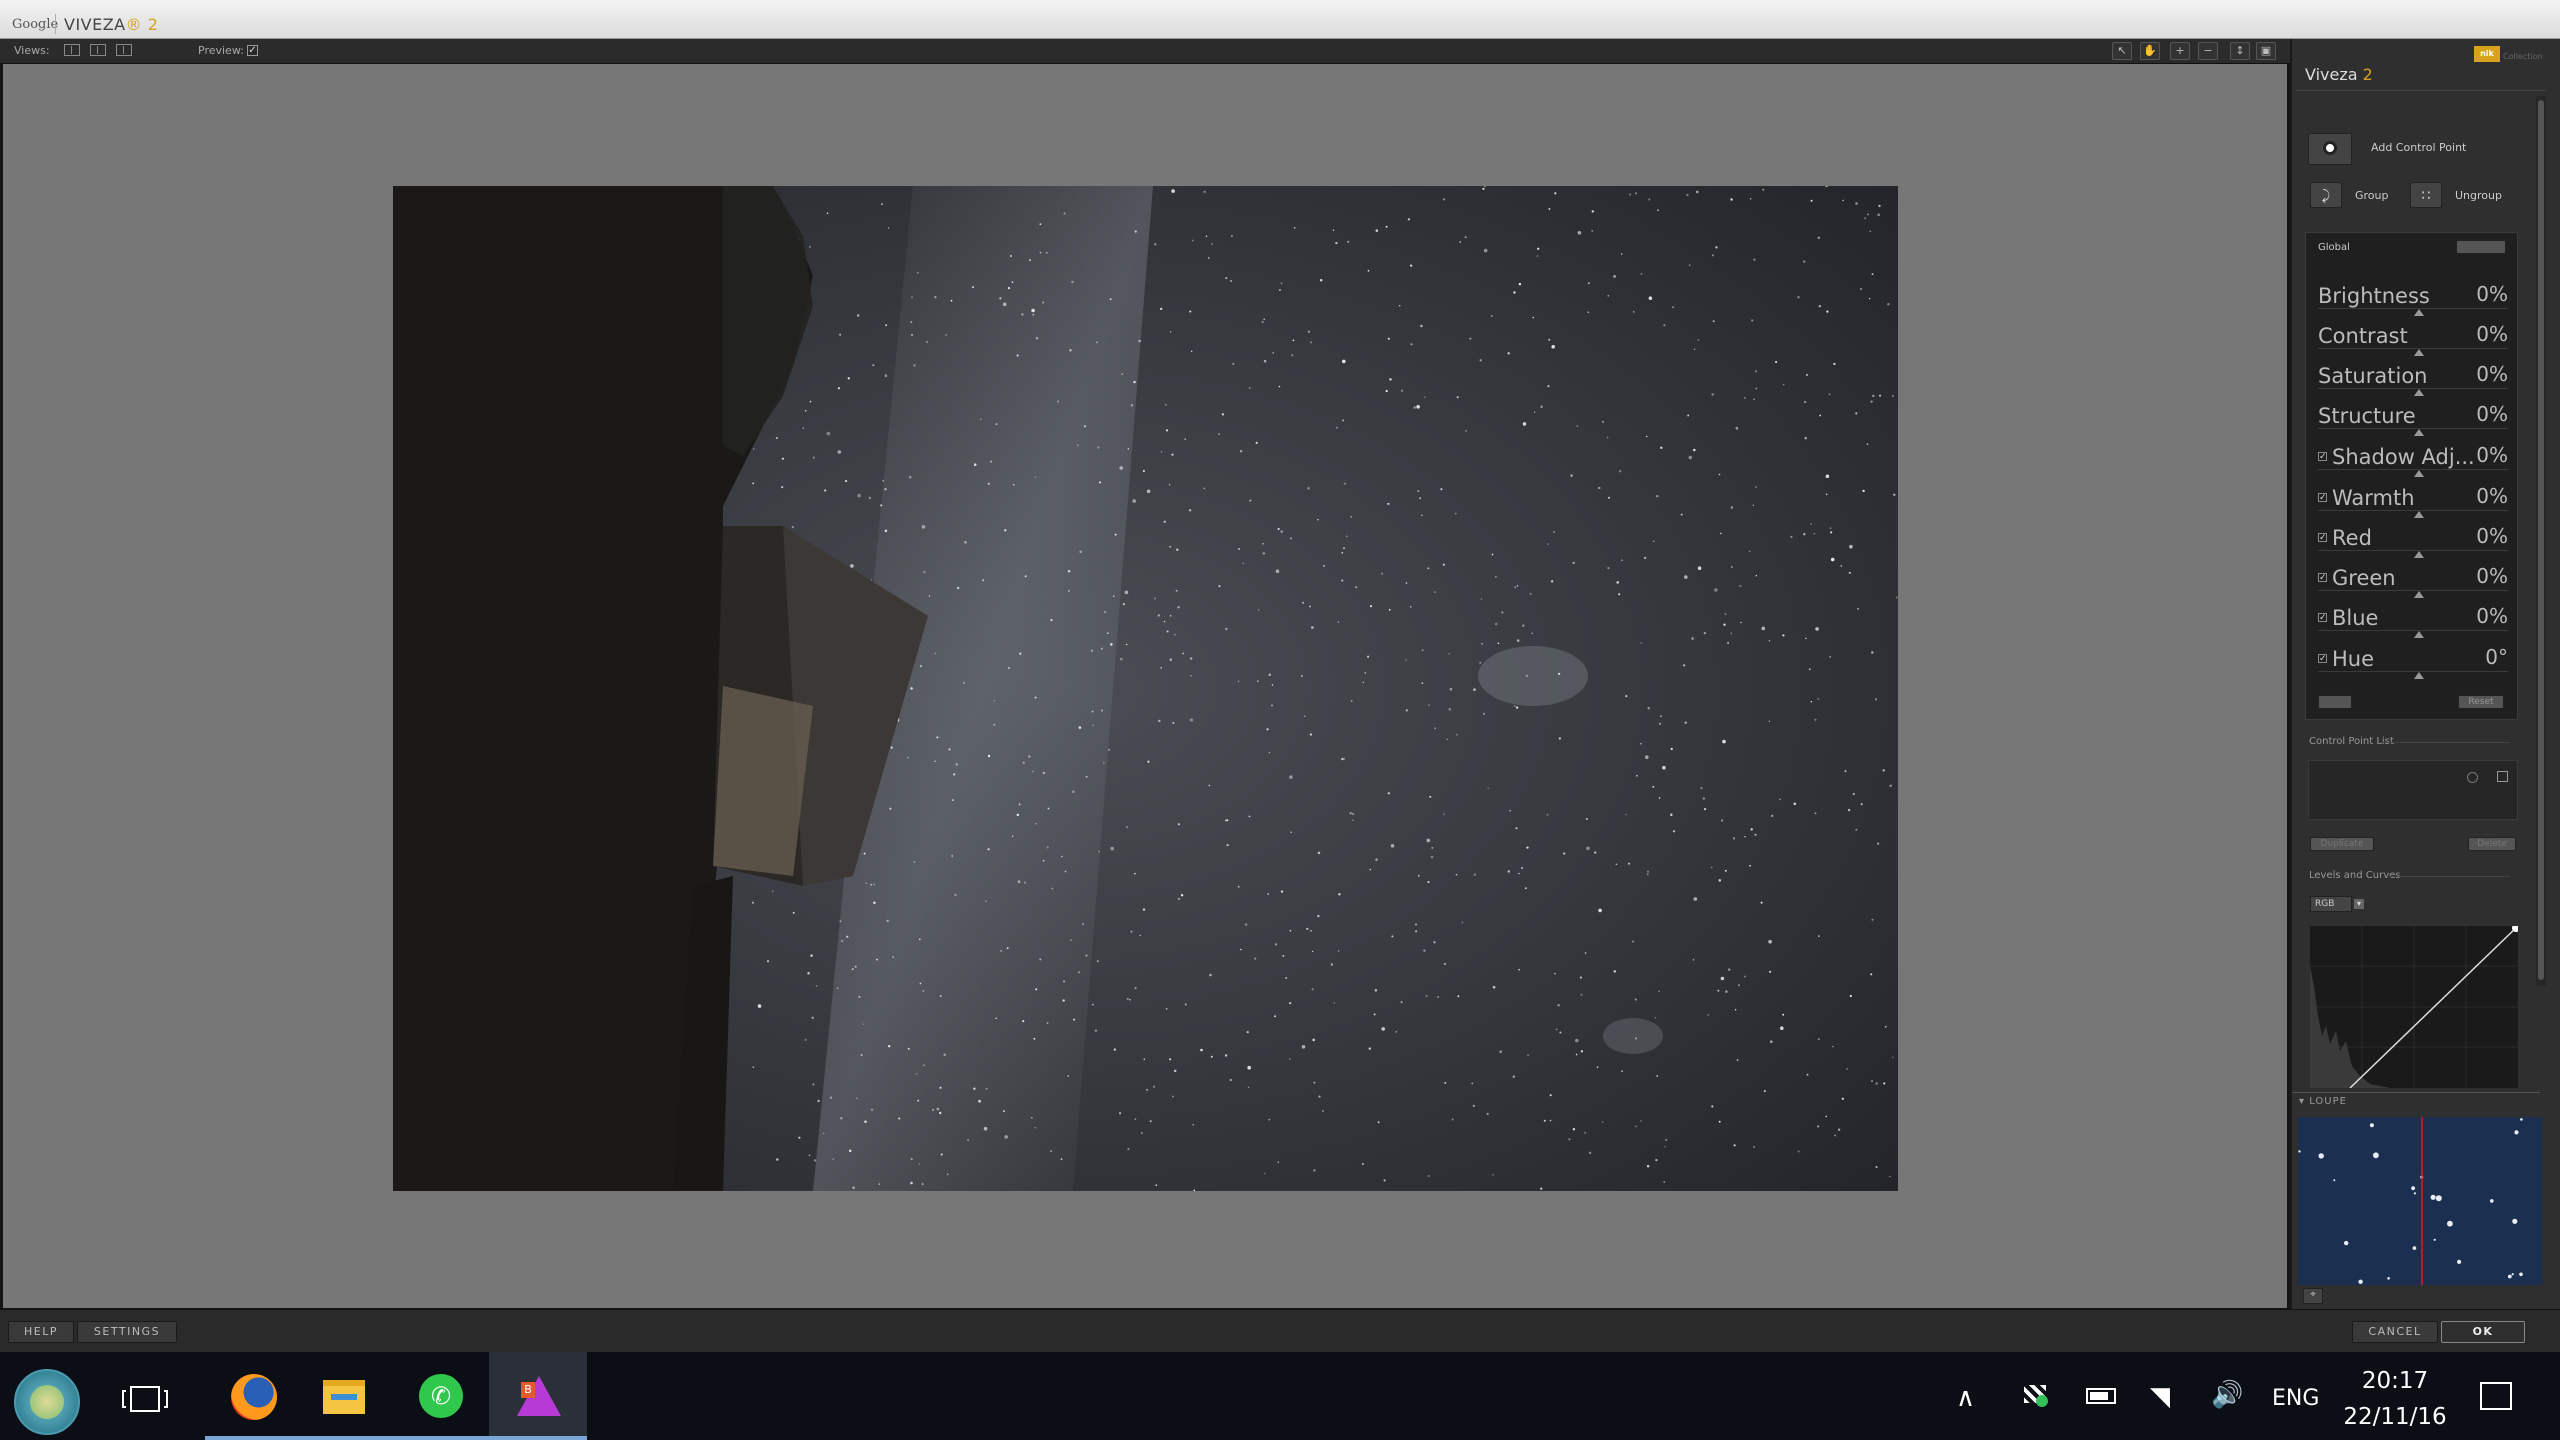 The height and width of the screenshot is (1440, 2560). I want to click on cancel-button: CANCEL, so click(2395, 1332).